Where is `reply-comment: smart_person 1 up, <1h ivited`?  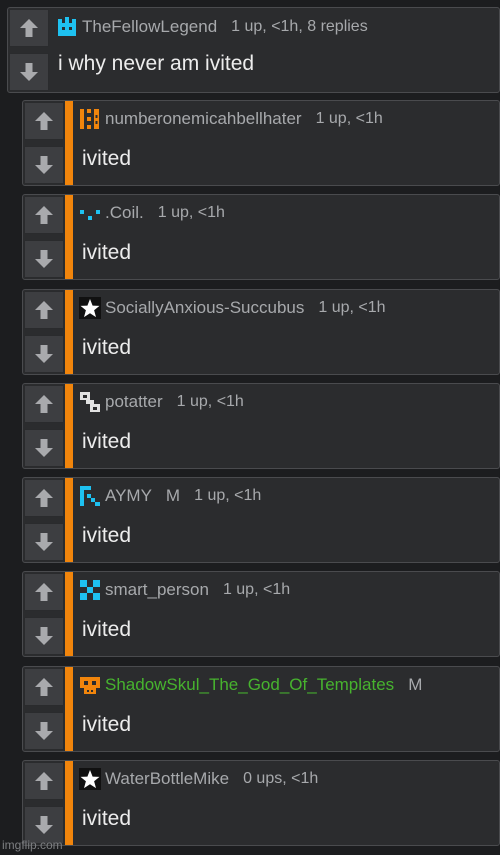 reply-comment: smart_person 1 up, <1h ivited is located at coordinates (261, 614).